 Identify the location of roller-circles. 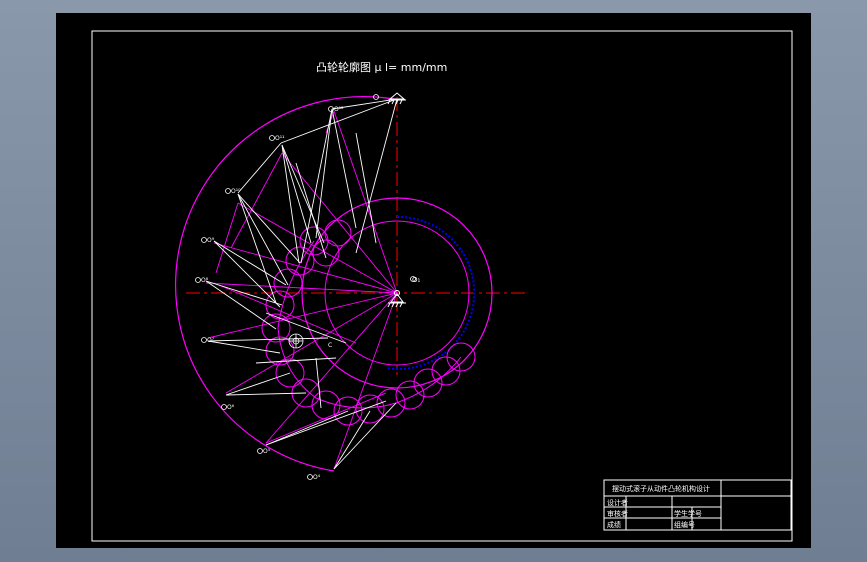
(368, 322).